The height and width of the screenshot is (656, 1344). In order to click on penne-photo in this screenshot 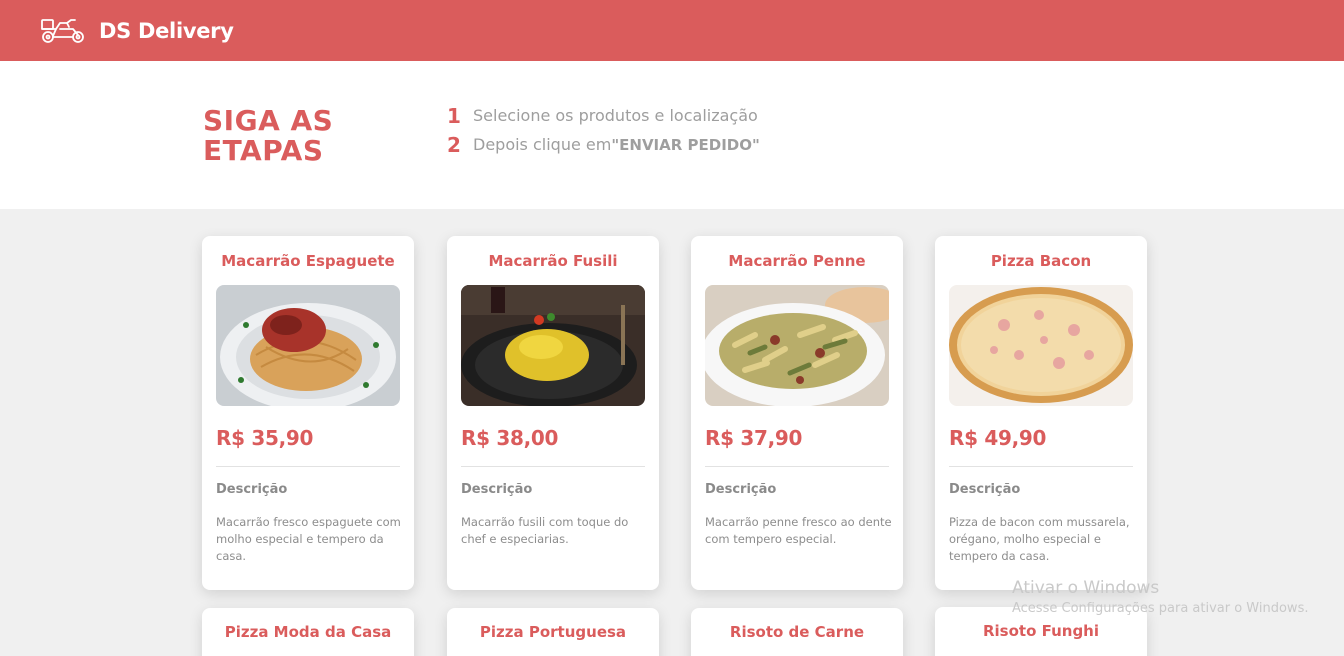, I will do `click(797, 345)`.